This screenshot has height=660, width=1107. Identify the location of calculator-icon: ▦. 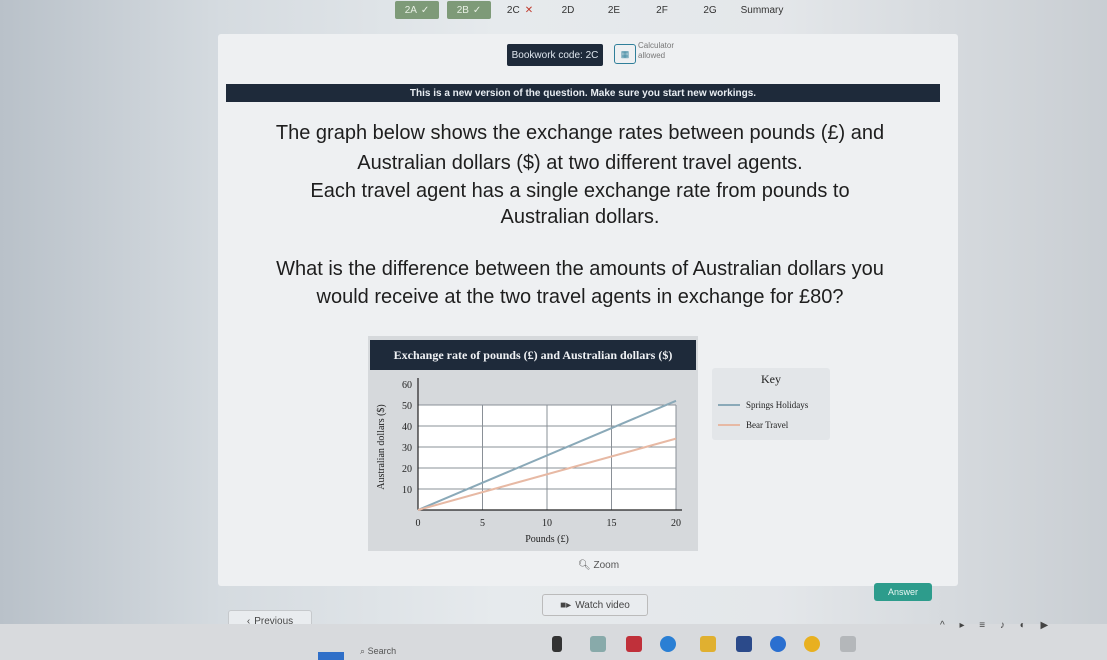
(625, 54).